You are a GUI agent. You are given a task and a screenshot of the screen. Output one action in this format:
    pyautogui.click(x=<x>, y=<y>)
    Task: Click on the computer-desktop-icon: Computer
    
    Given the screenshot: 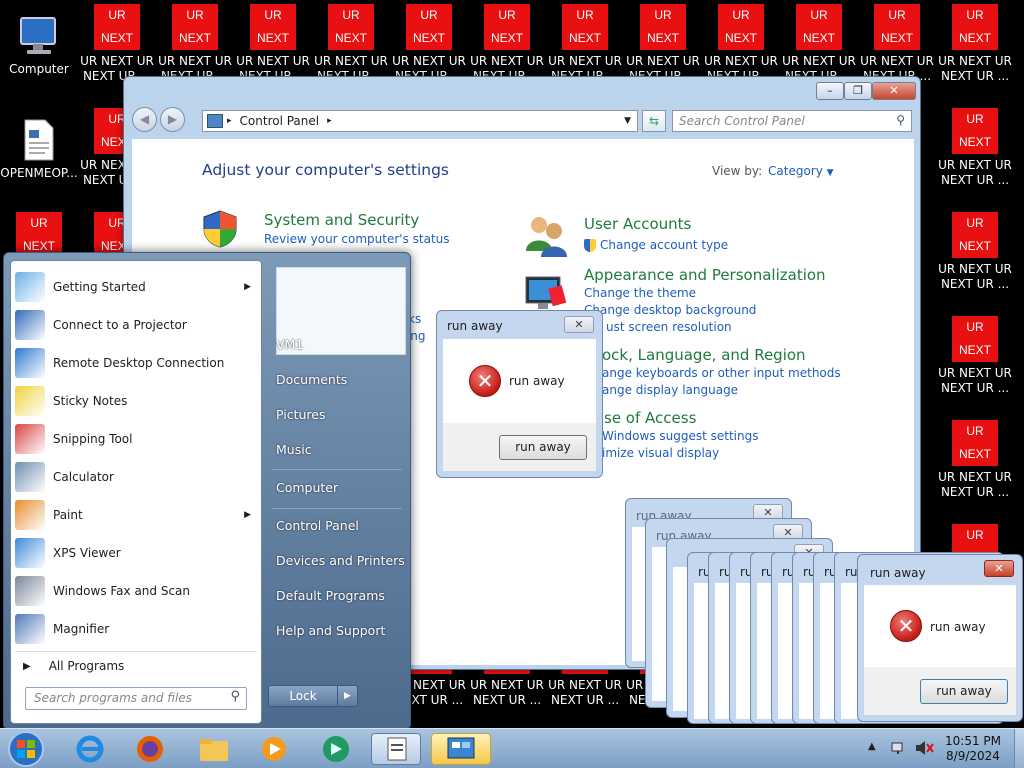 What is the action you would take?
    pyautogui.click(x=39, y=42)
    